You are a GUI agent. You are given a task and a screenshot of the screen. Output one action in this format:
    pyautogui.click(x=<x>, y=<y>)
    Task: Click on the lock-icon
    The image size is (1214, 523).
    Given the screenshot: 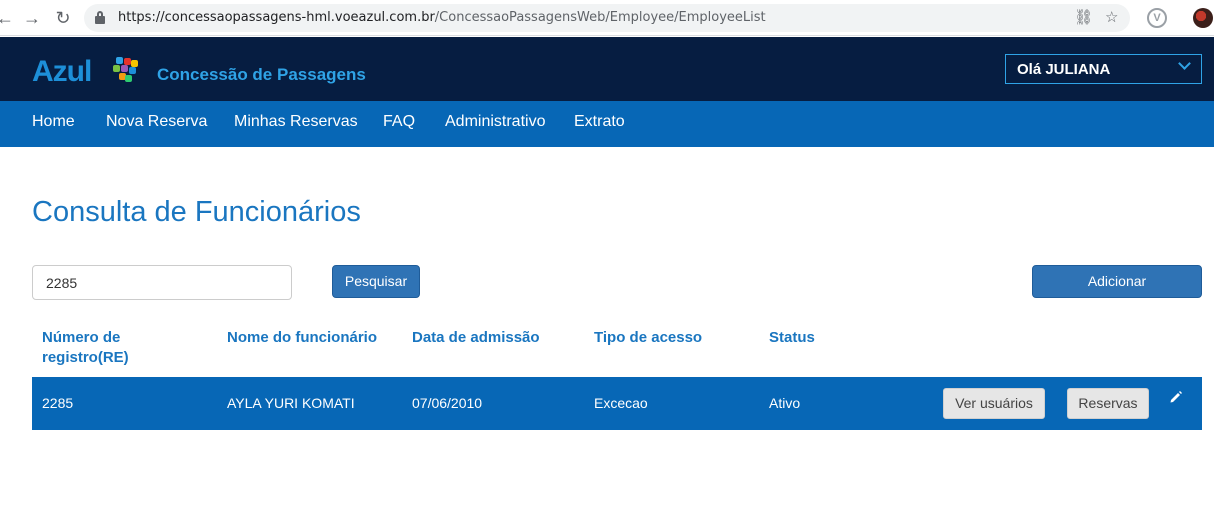 What is the action you would take?
    pyautogui.click(x=100, y=17)
    